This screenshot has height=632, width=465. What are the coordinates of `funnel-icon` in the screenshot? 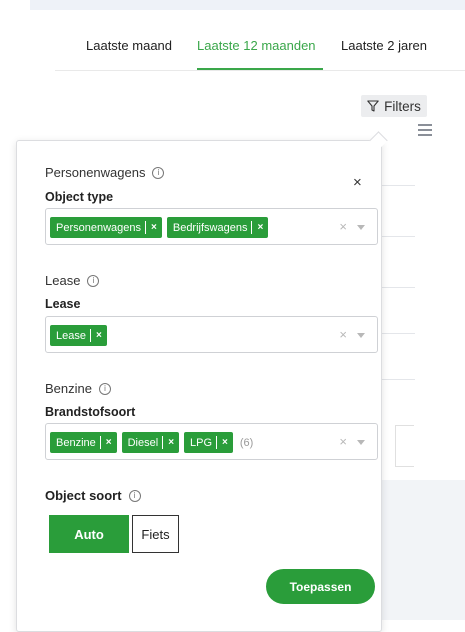 It's located at (373, 106).